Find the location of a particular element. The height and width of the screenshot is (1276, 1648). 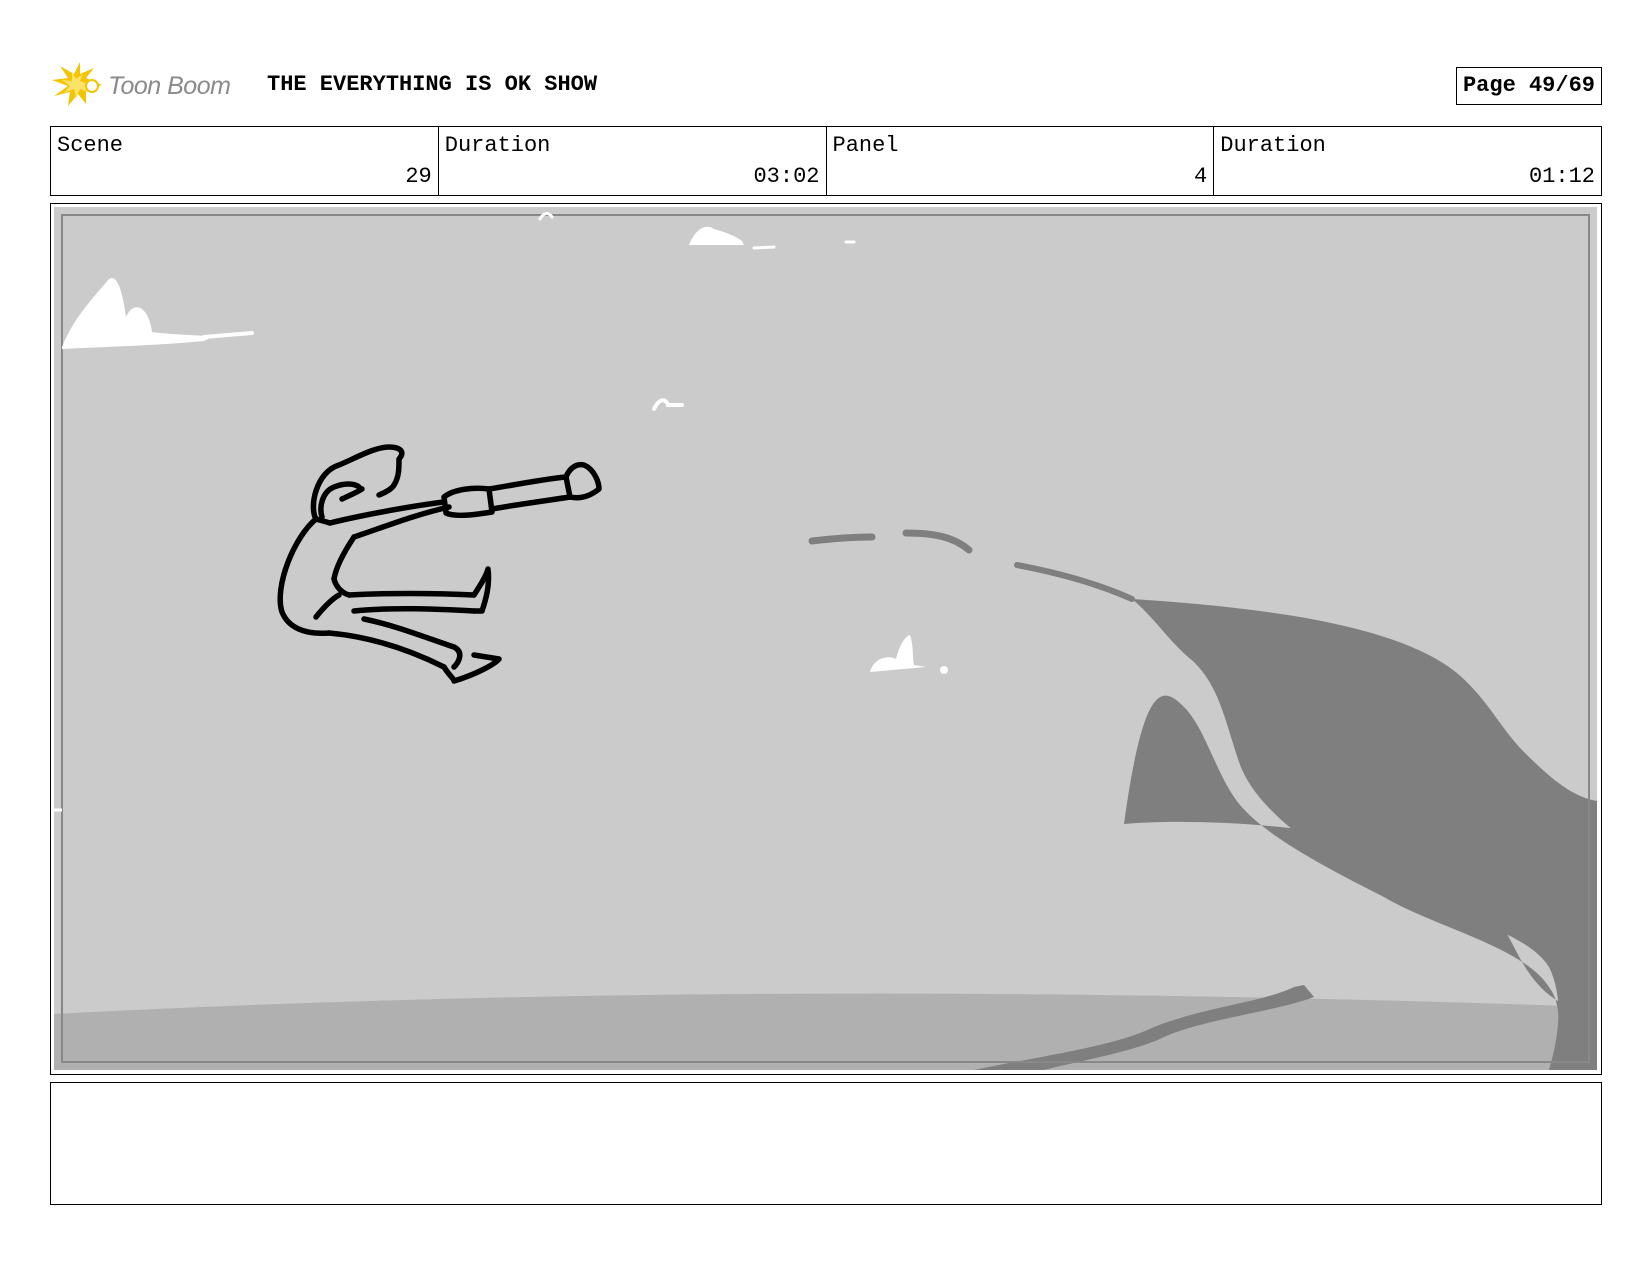

panel-duration-value: 01:12 is located at coordinates (1561, 176).